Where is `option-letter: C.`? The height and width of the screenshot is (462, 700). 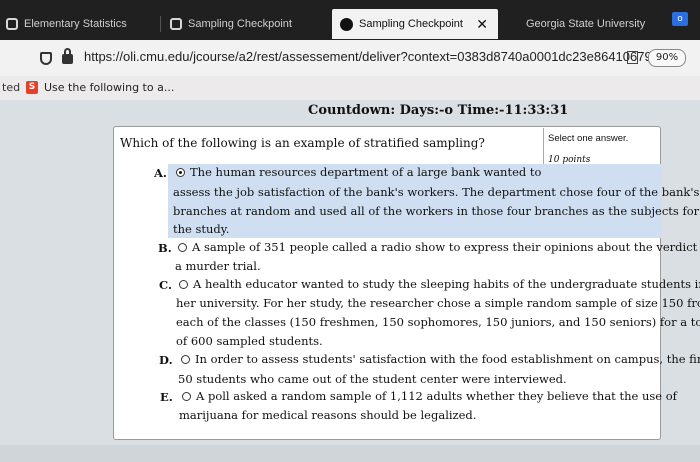 option-letter: C. is located at coordinates (165, 285).